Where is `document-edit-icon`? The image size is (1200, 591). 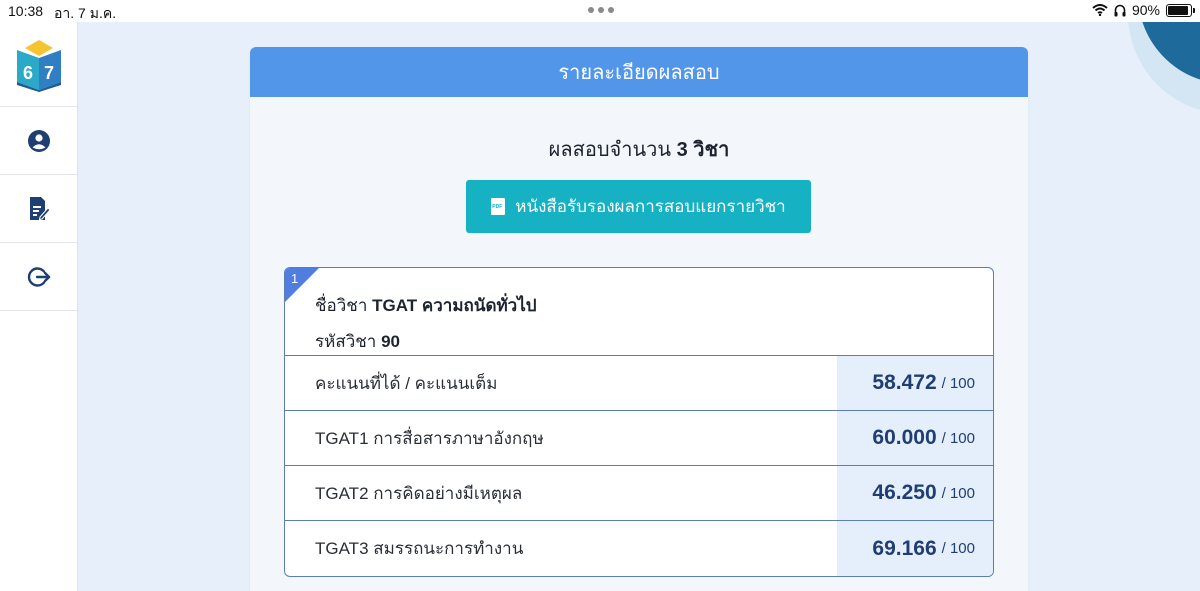 document-edit-icon is located at coordinates (40, 208).